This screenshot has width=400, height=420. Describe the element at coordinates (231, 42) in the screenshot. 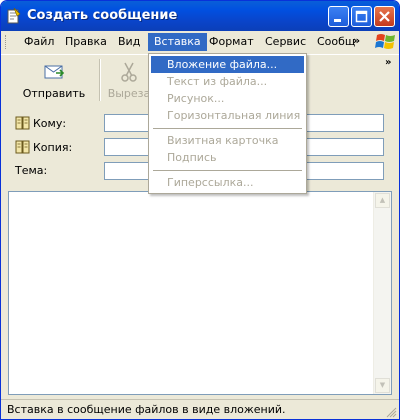

I see `menu-format: Формат` at that location.